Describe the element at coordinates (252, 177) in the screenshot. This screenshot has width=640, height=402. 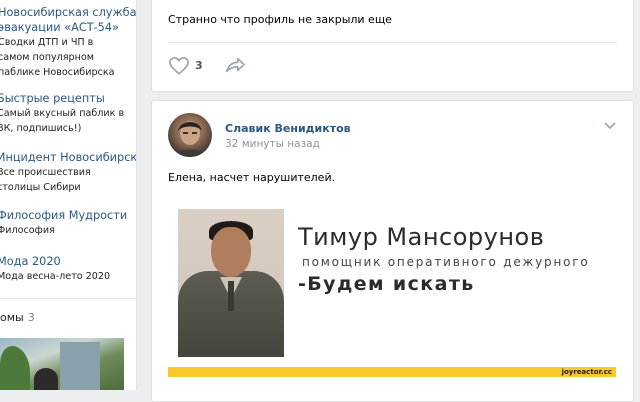
I see `post-text: Елена, насчет нарушителей.` at that location.